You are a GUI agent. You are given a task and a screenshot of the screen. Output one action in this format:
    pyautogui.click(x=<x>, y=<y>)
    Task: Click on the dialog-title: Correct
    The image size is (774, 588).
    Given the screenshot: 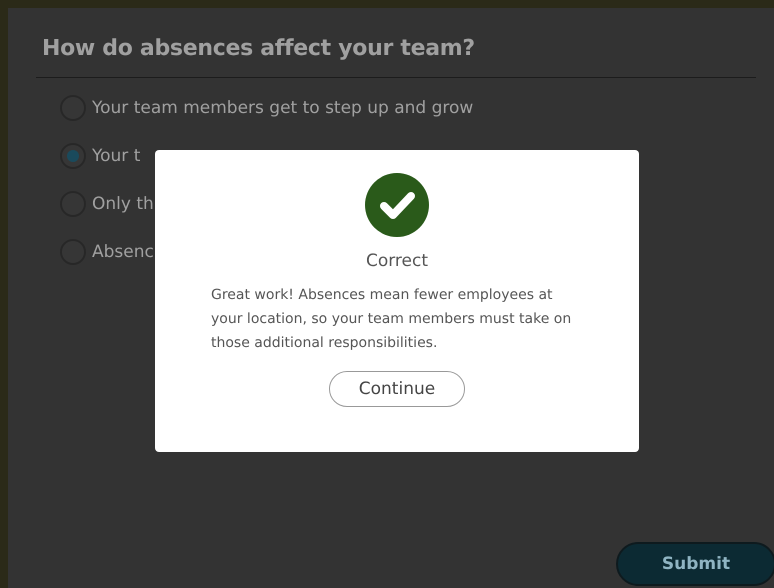 What is the action you would take?
    pyautogui.click(x=397, y=261)
    